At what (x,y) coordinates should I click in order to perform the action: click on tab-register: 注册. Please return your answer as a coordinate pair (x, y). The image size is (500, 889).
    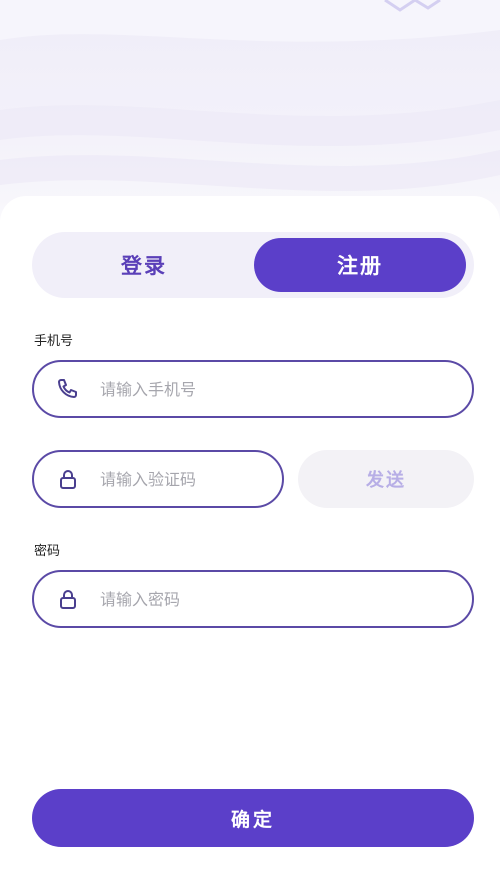
    Looking at the image, I should click on (360, 265).